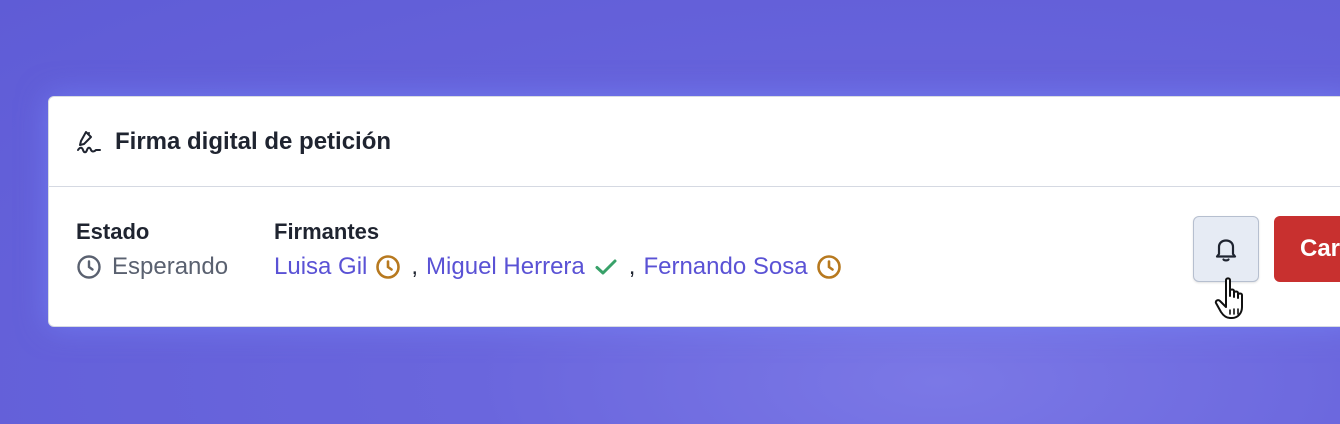 The image size is (1340, 424). I want to click on hand-pointer-cursor, so click(1235, 299).